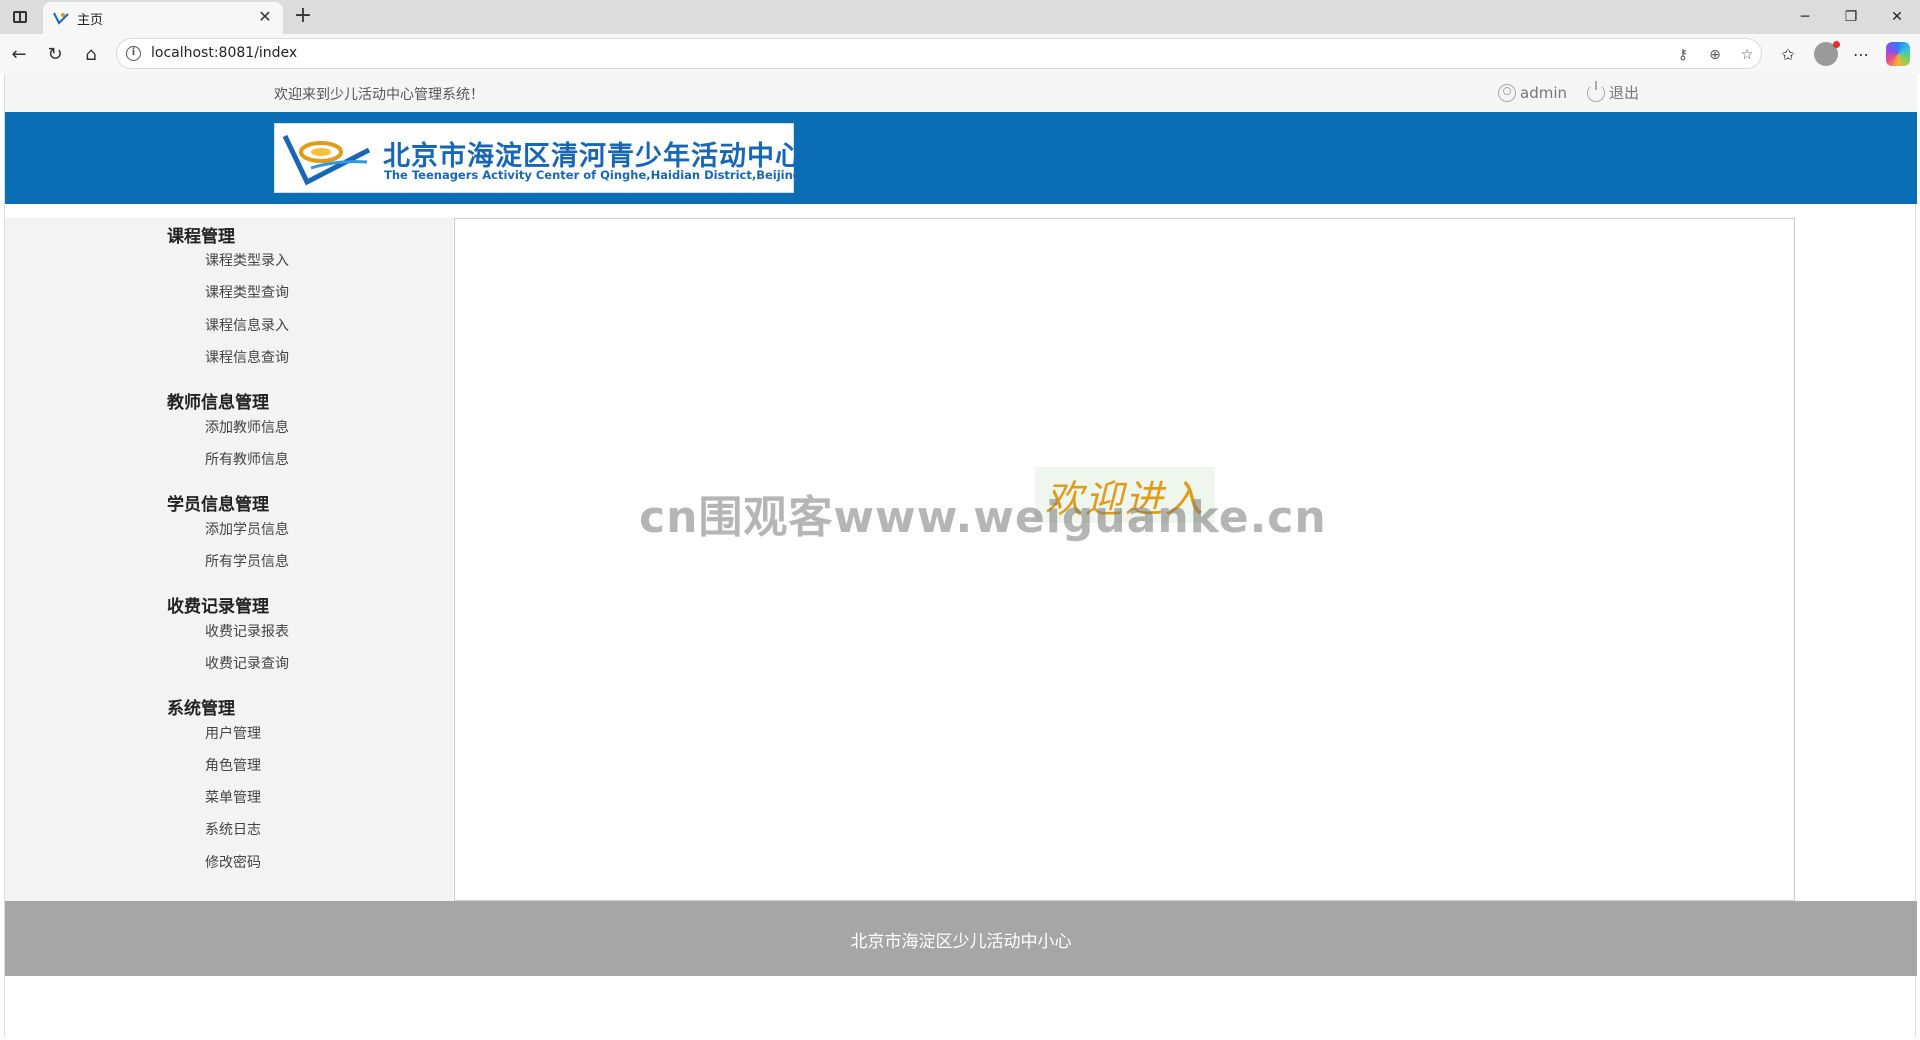  I want to click on footer: 北京市海淀区少儿活动中小心, so click(961, 938).